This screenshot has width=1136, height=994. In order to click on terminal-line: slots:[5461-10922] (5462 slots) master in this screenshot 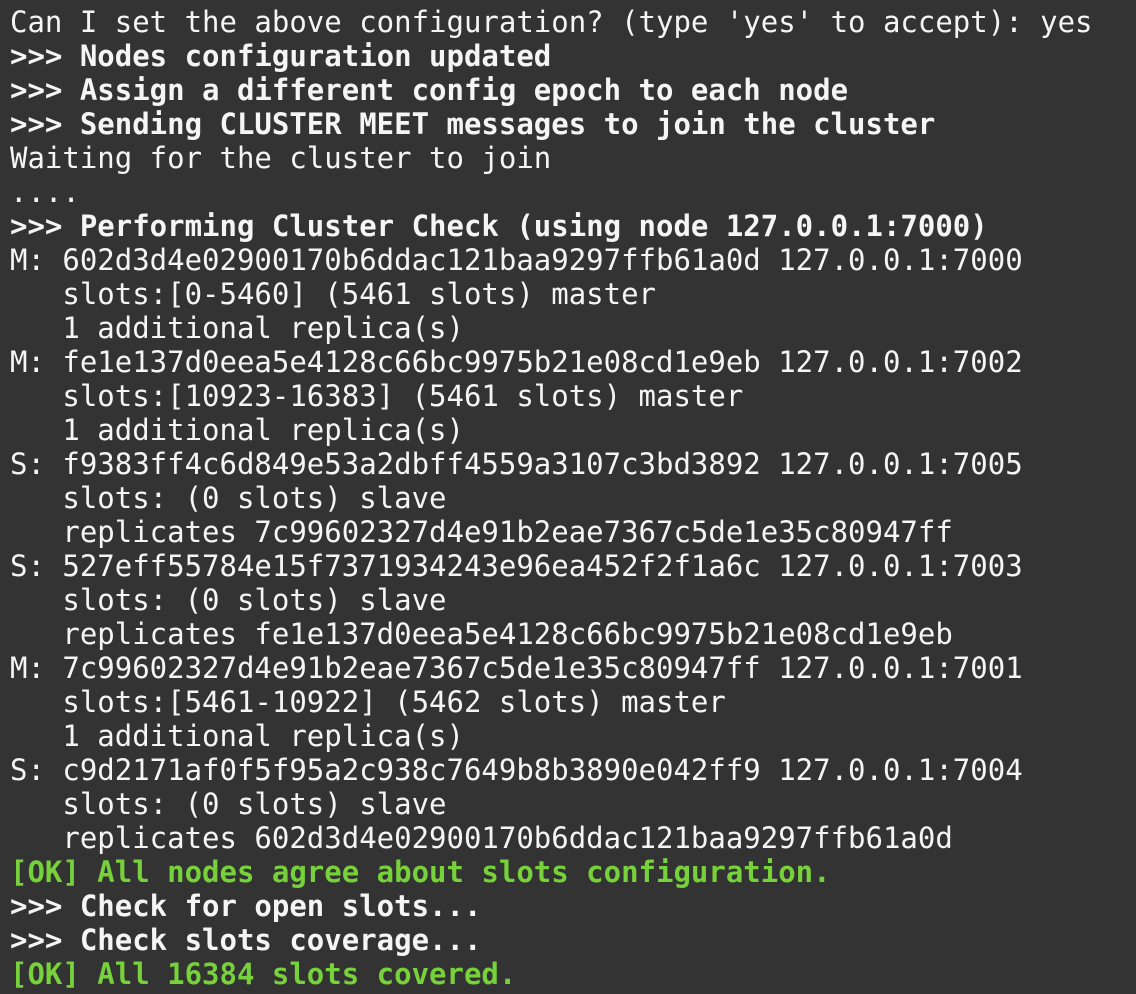, I will do `click(368, 702)`.